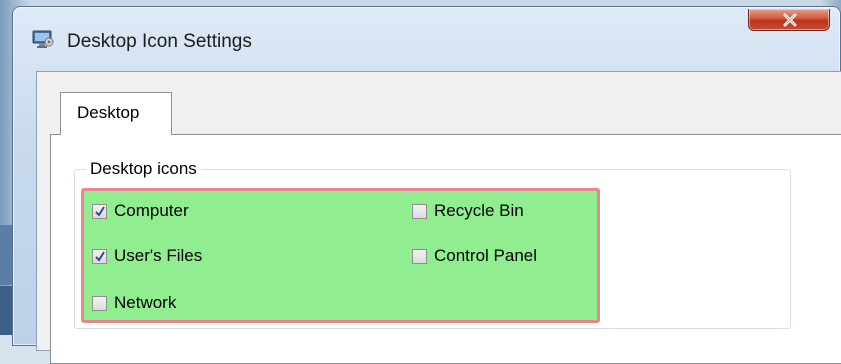 The image size is (841, 364). What do you see at coordinates (158, 255) in the screenshot?
I see `checkbox-label: User's Files` at bounding box center [158, 255].